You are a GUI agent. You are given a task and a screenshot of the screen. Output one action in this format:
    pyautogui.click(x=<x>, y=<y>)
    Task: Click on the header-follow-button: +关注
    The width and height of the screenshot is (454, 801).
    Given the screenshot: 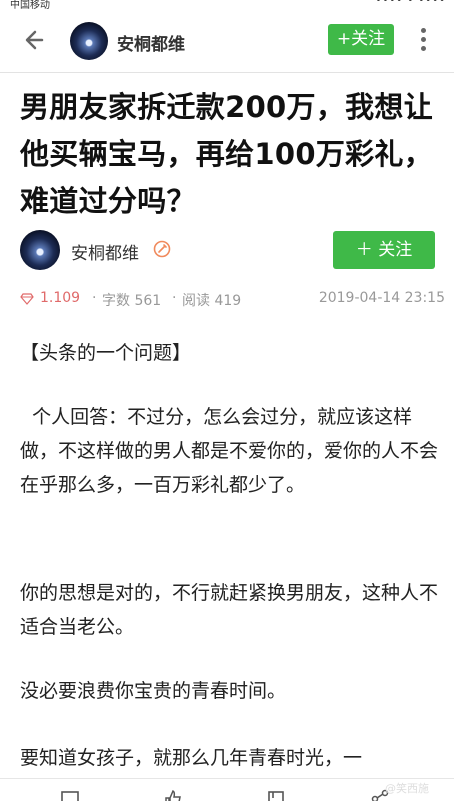 What is the action you would take?
    pyautogui.click(x=361, y=39)
    